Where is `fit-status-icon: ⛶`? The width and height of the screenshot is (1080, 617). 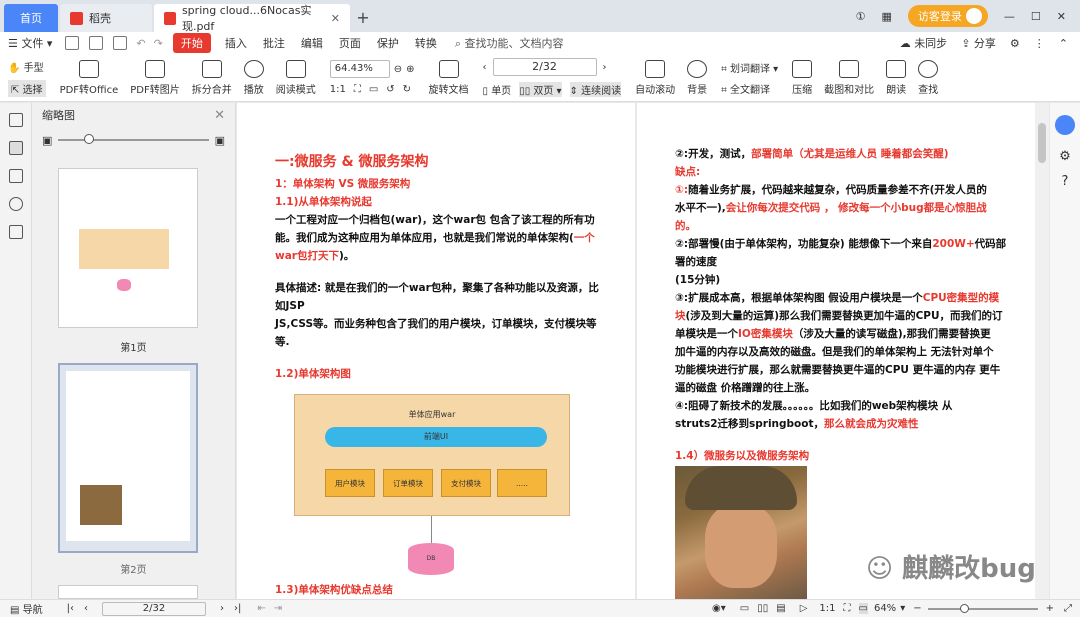
fit-status-icon: ⛶ is located at coordinates (847, 608).